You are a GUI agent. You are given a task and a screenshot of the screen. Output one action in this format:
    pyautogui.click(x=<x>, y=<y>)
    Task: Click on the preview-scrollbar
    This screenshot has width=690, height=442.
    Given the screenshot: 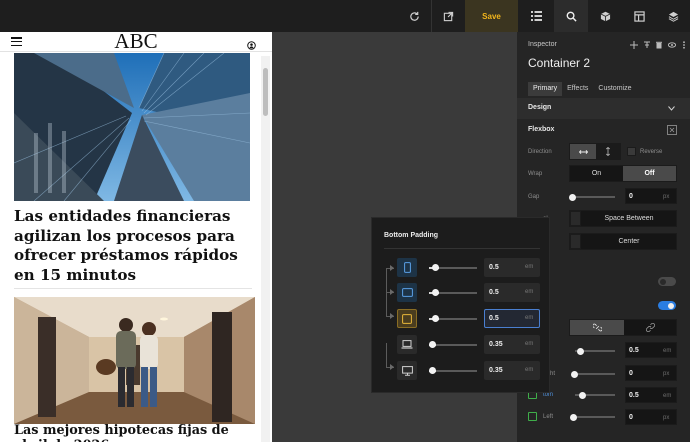 What is the action you would take?
    pyautogui.click(x=265, y=249)
    